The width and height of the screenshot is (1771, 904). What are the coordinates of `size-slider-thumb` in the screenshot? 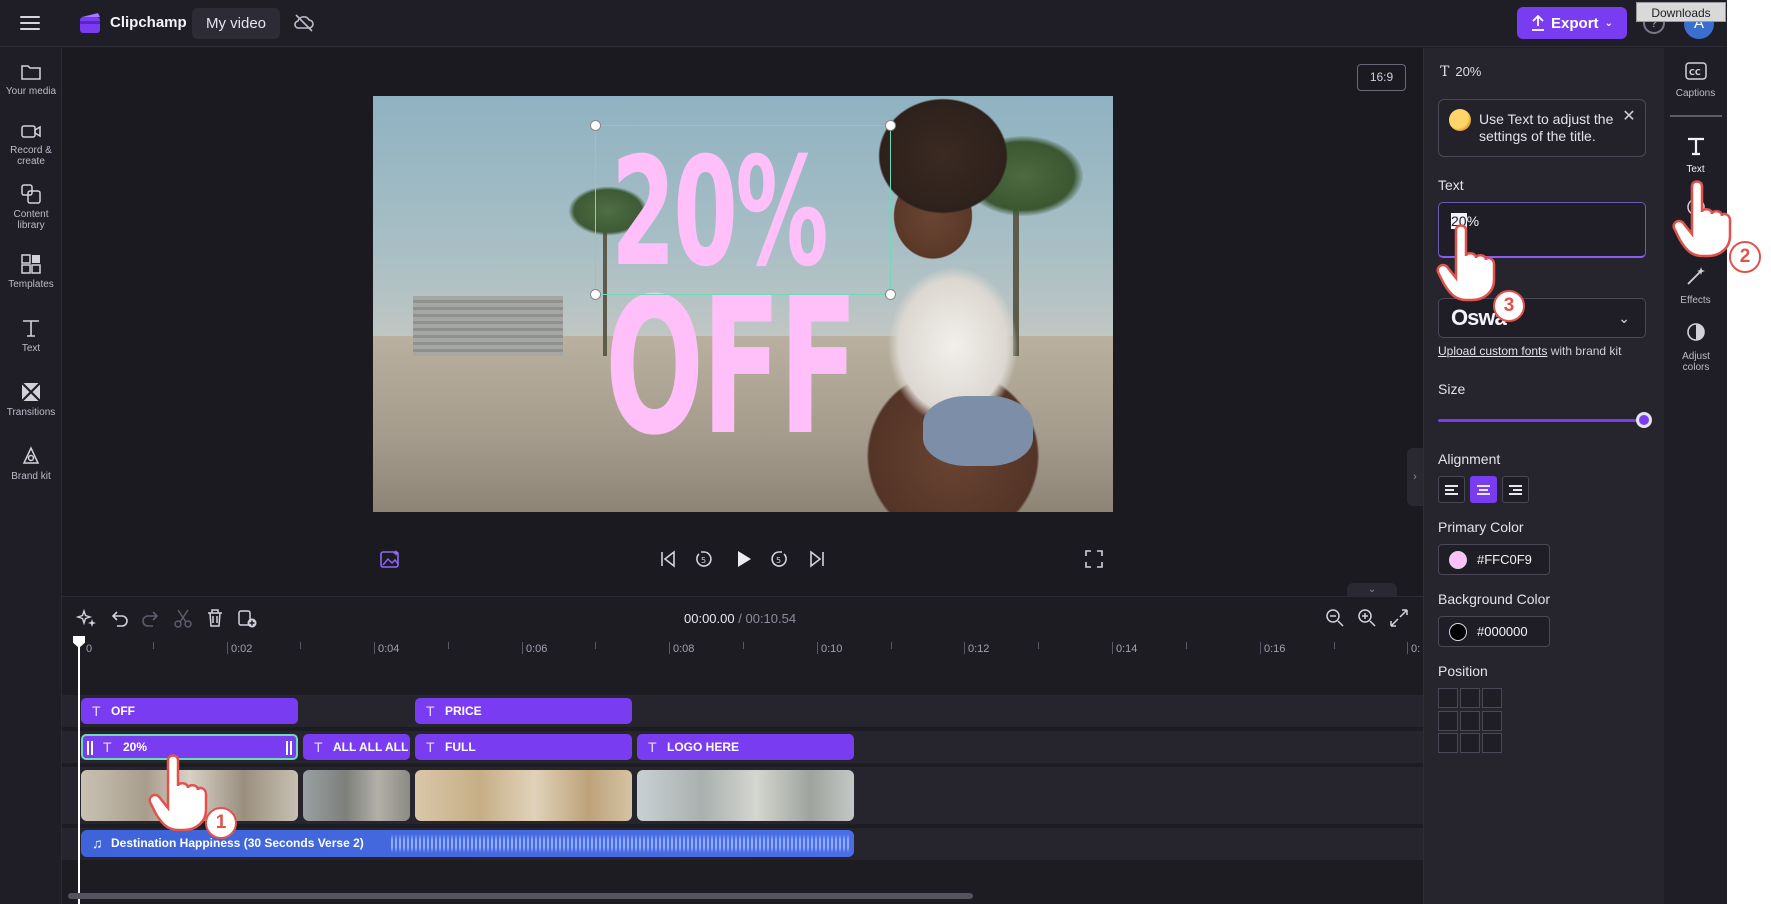 It's located at (1644, 420).